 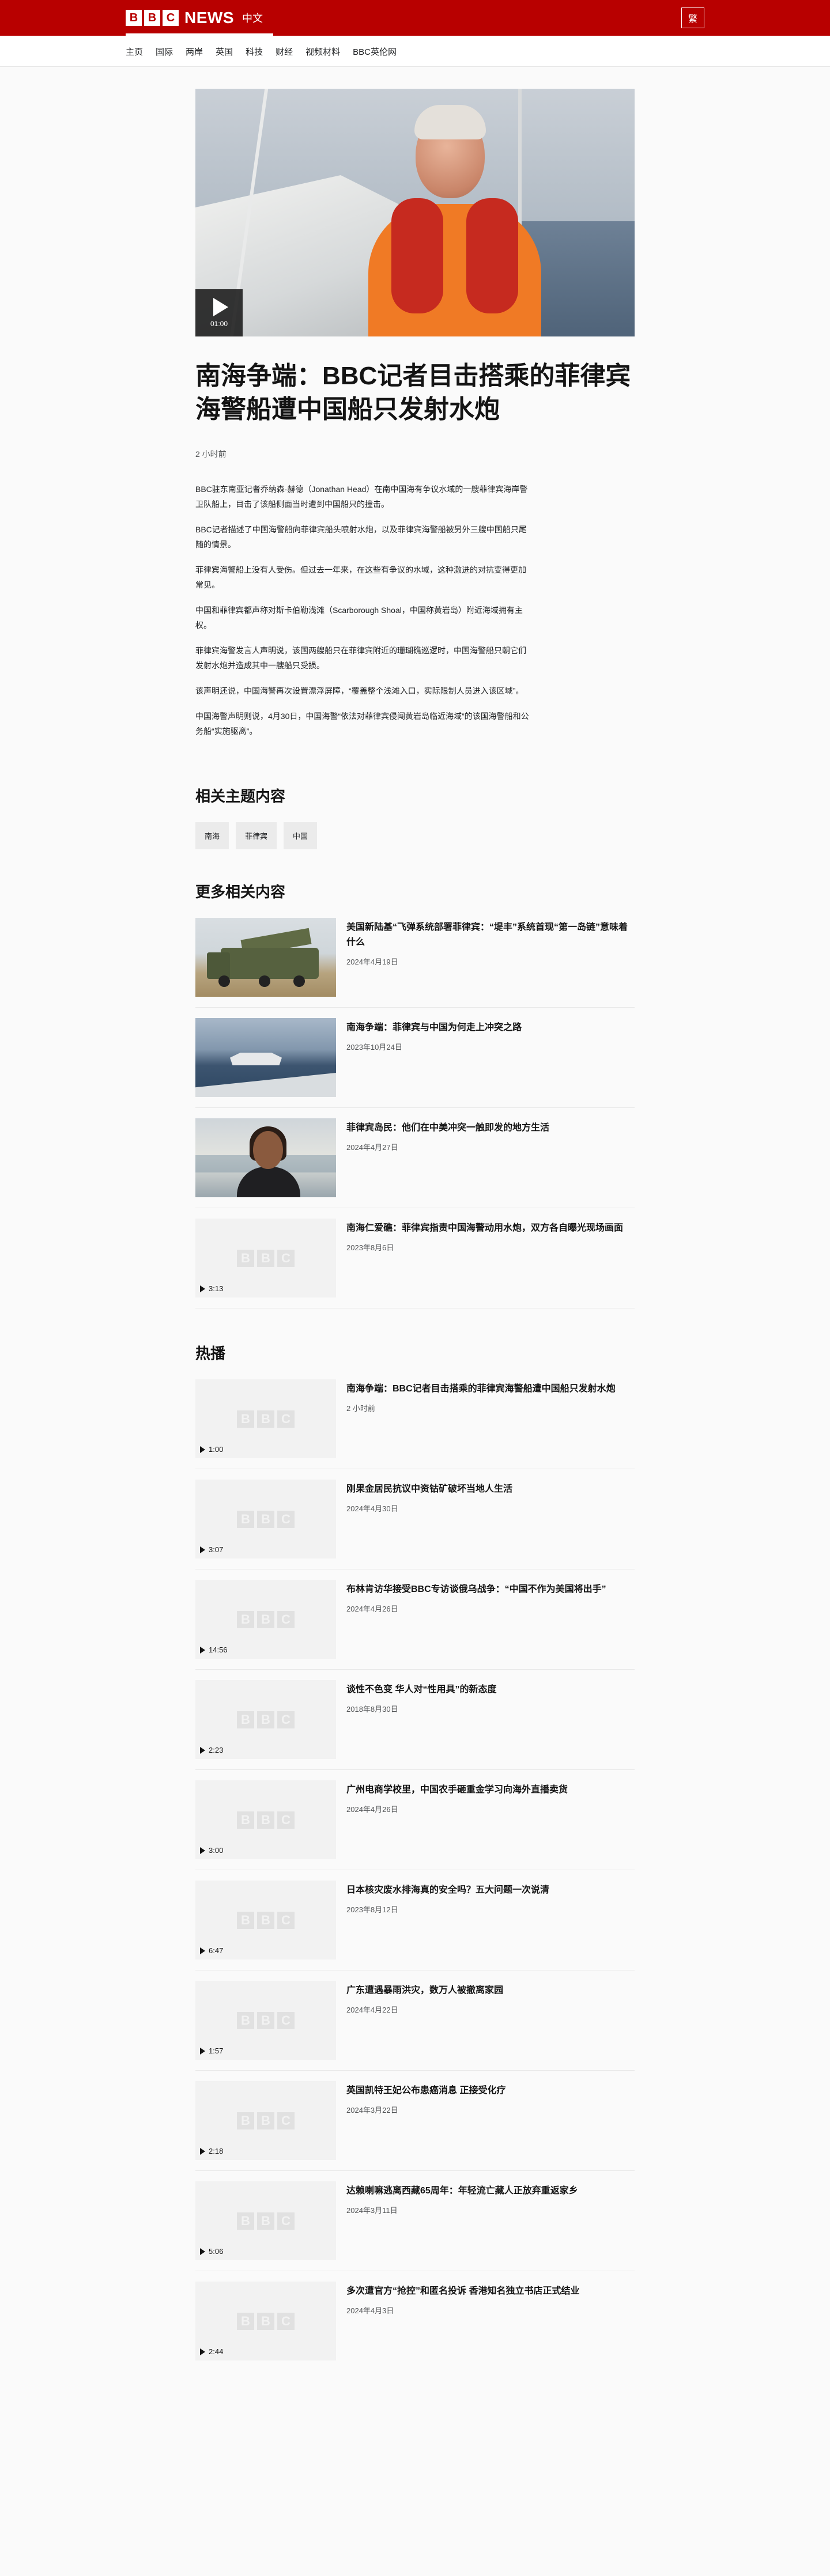 I want to click on related-thumbnail-placeholder: BBC 3:13, so click(x=265, y=1258).